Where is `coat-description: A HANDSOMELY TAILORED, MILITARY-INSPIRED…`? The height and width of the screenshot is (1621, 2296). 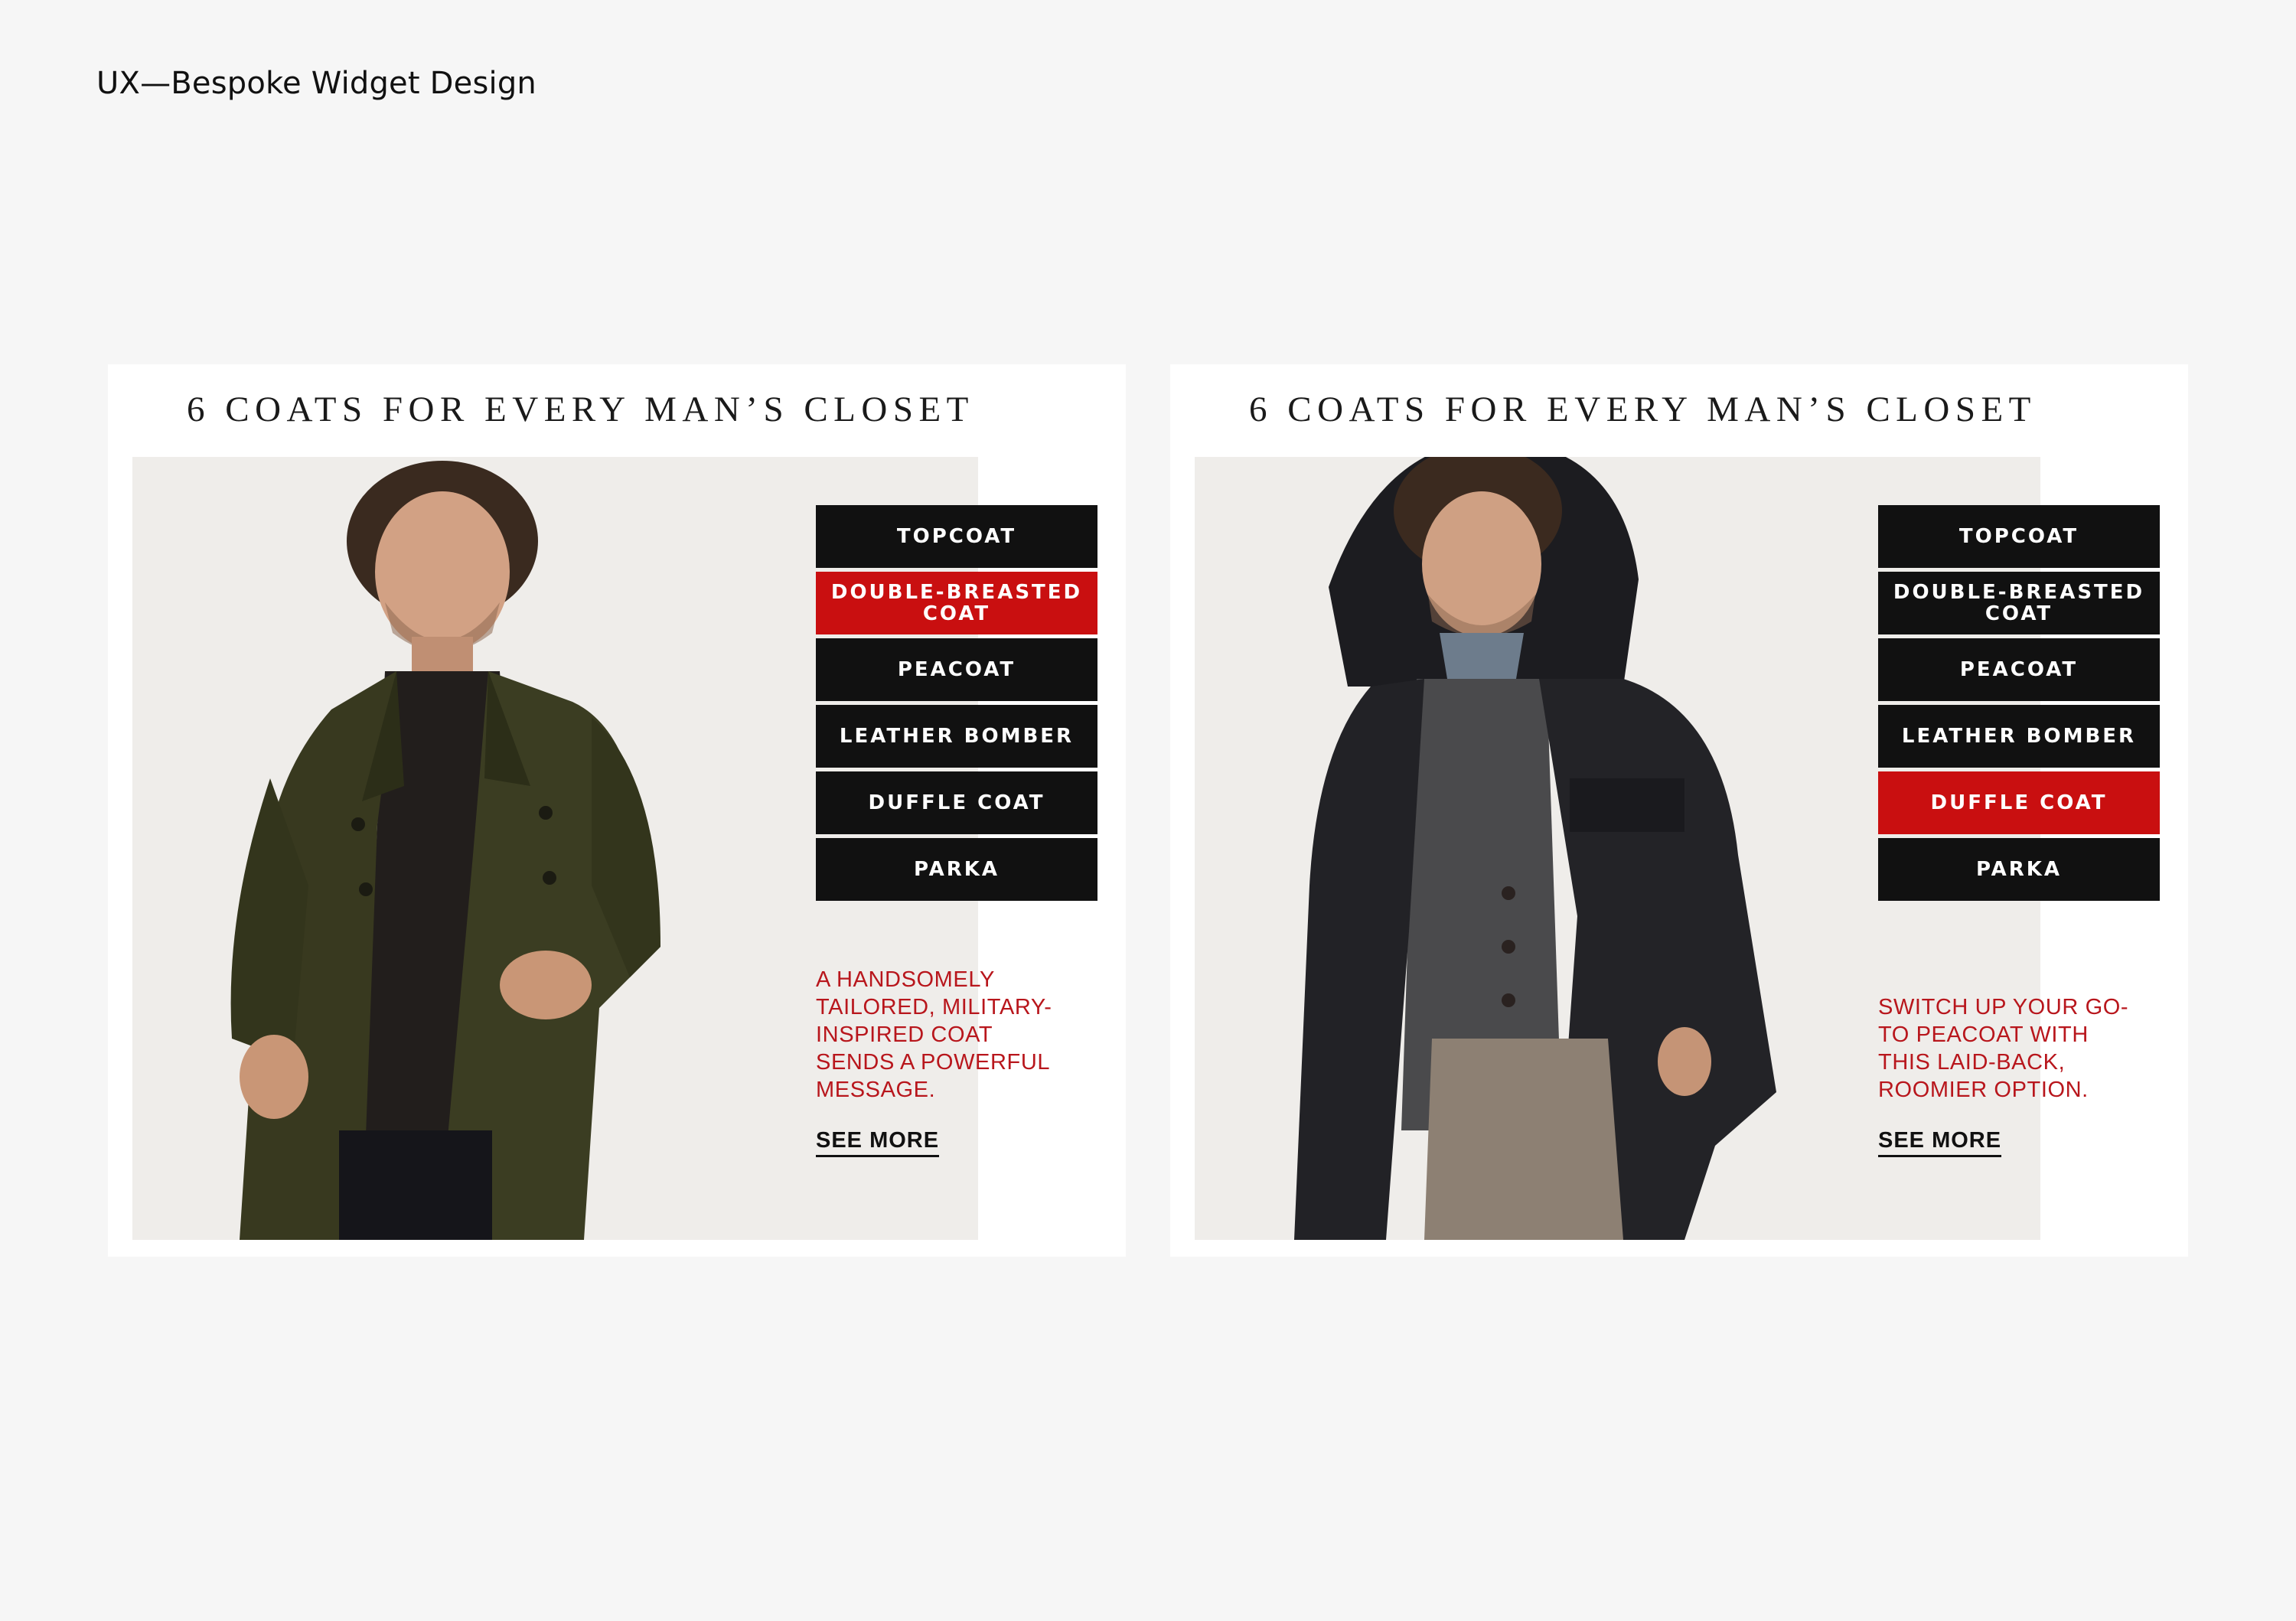 coat-description: A HANDSOMELY TAILORED, MILITARY-INSPIRED… is located at coordinates (934, 1034).